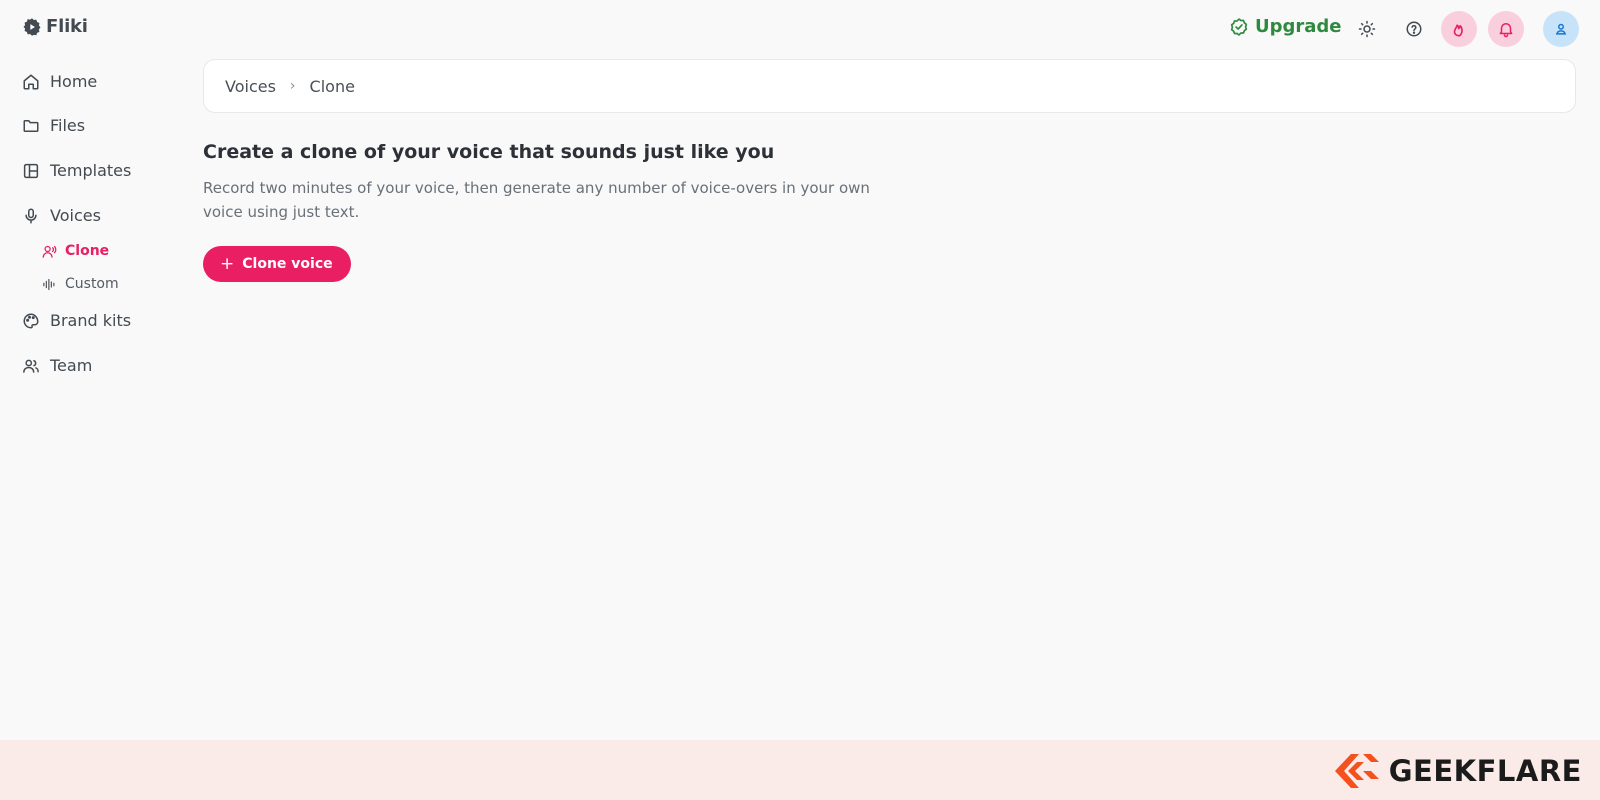  I want to click on templates-icon, so click(31, 170).